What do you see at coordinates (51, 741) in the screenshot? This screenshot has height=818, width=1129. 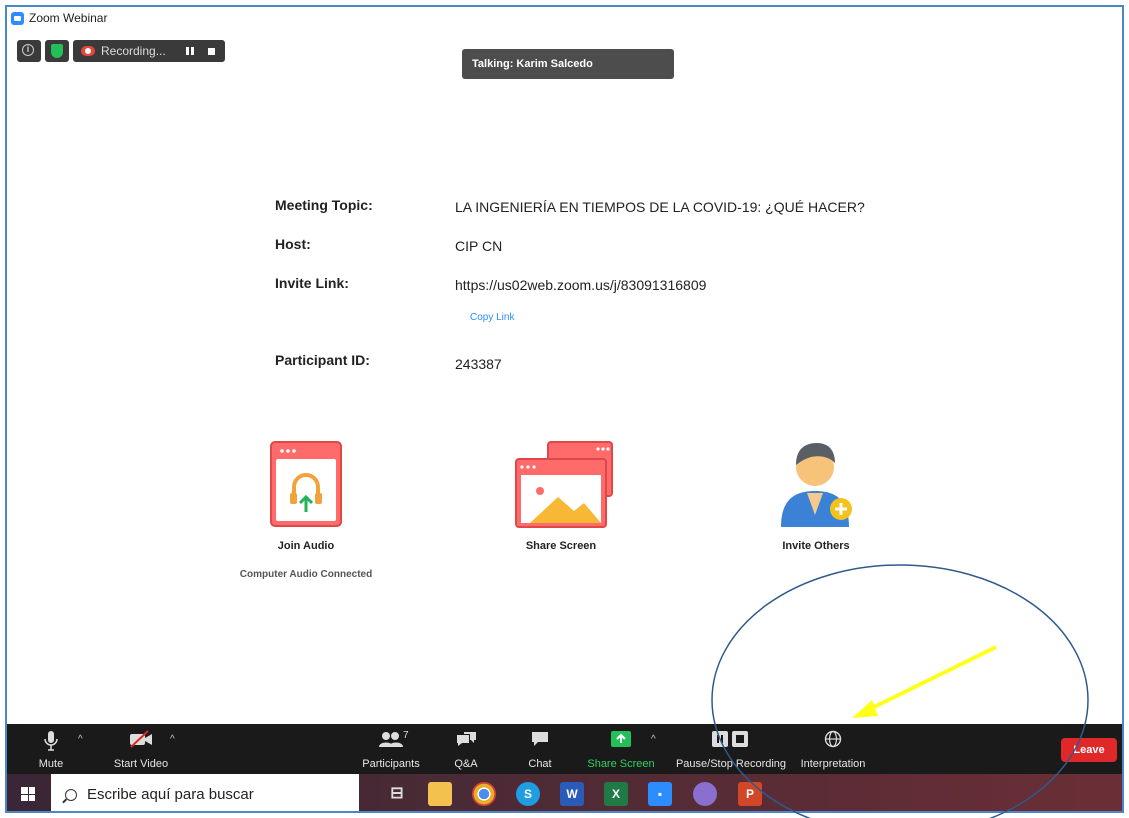 I see `microphone-icon` at bounding box center [51, 741].